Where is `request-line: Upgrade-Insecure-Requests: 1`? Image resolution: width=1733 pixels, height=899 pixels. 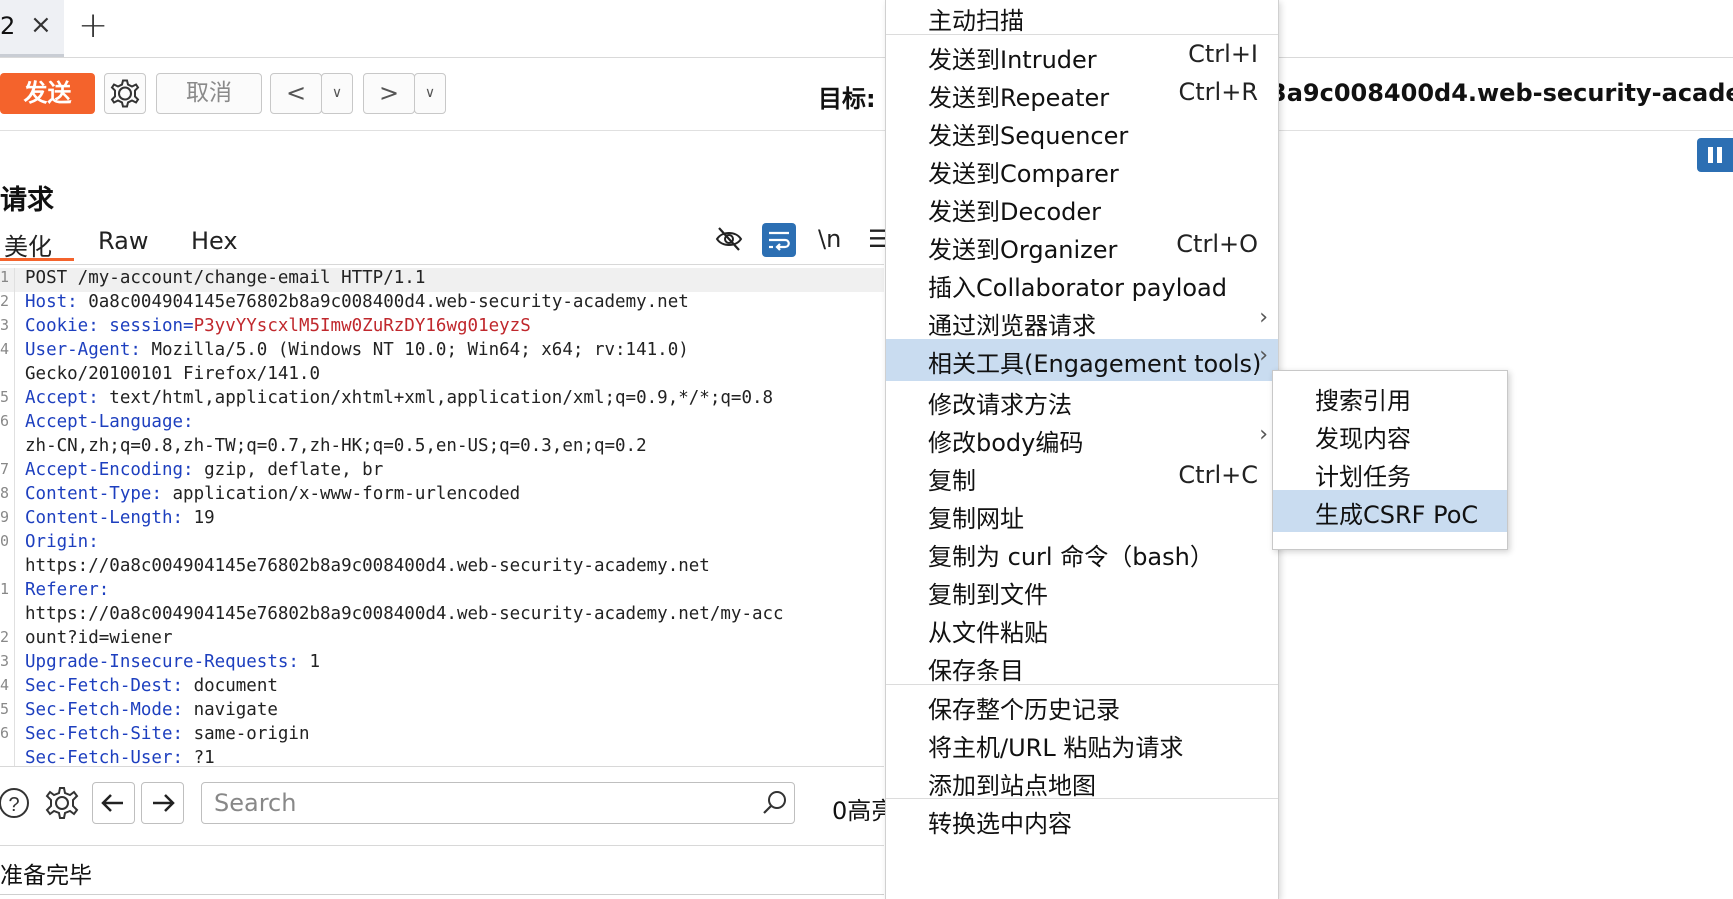
request-line: Upgrade-Insecure-Requests: 1 is located at coordinates (172, 664).